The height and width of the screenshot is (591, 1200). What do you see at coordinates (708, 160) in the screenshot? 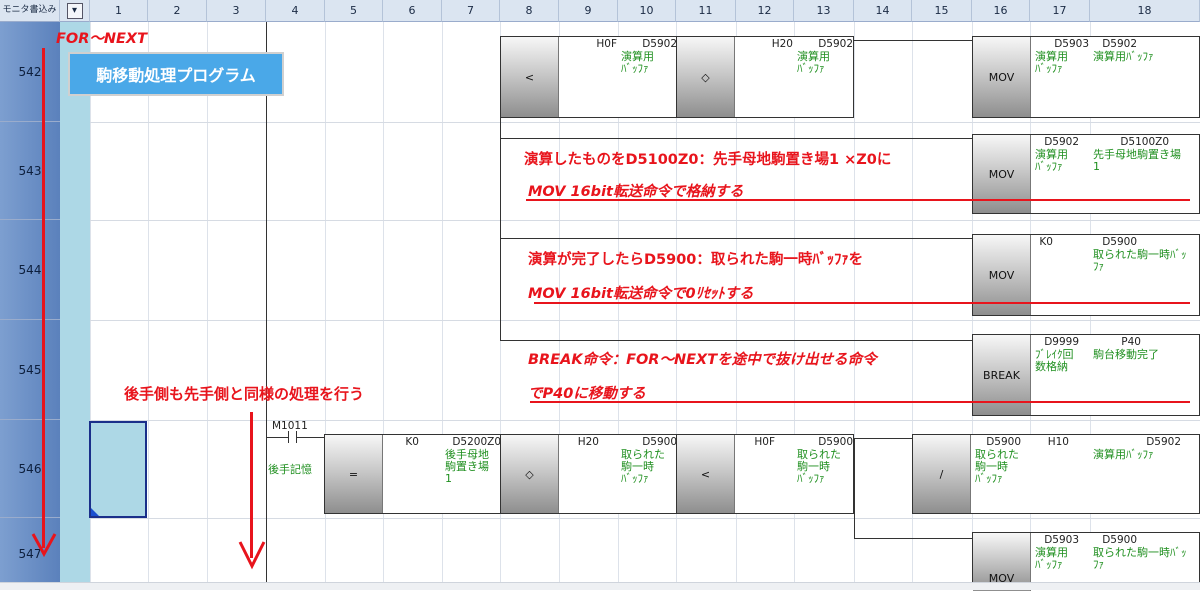
I see `annotation-543-line1: 演算したものをD5100Z0：先手母地駒置き場1 ×Z0に` at bounding box center [708, 160].